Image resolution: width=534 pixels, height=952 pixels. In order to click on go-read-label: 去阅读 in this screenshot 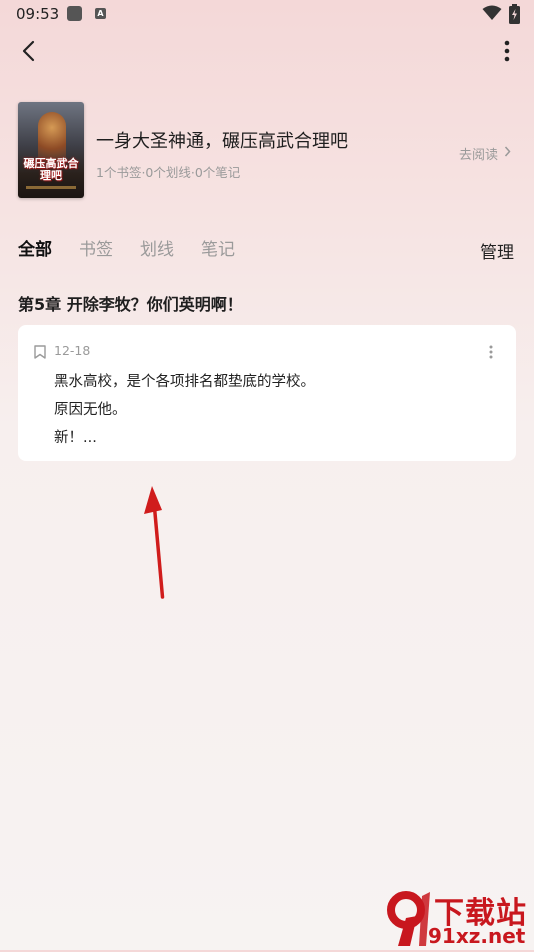, I will do `click(479, 155)`.